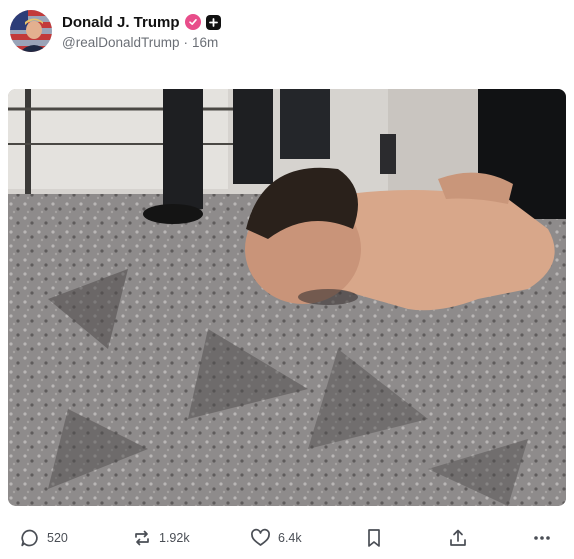 The width and height of the screenshot is (574, 559). What do you see at coordinates (44, 538) in the screenshot?
I see `reply-button: 520` at bounding box center [44, 538].